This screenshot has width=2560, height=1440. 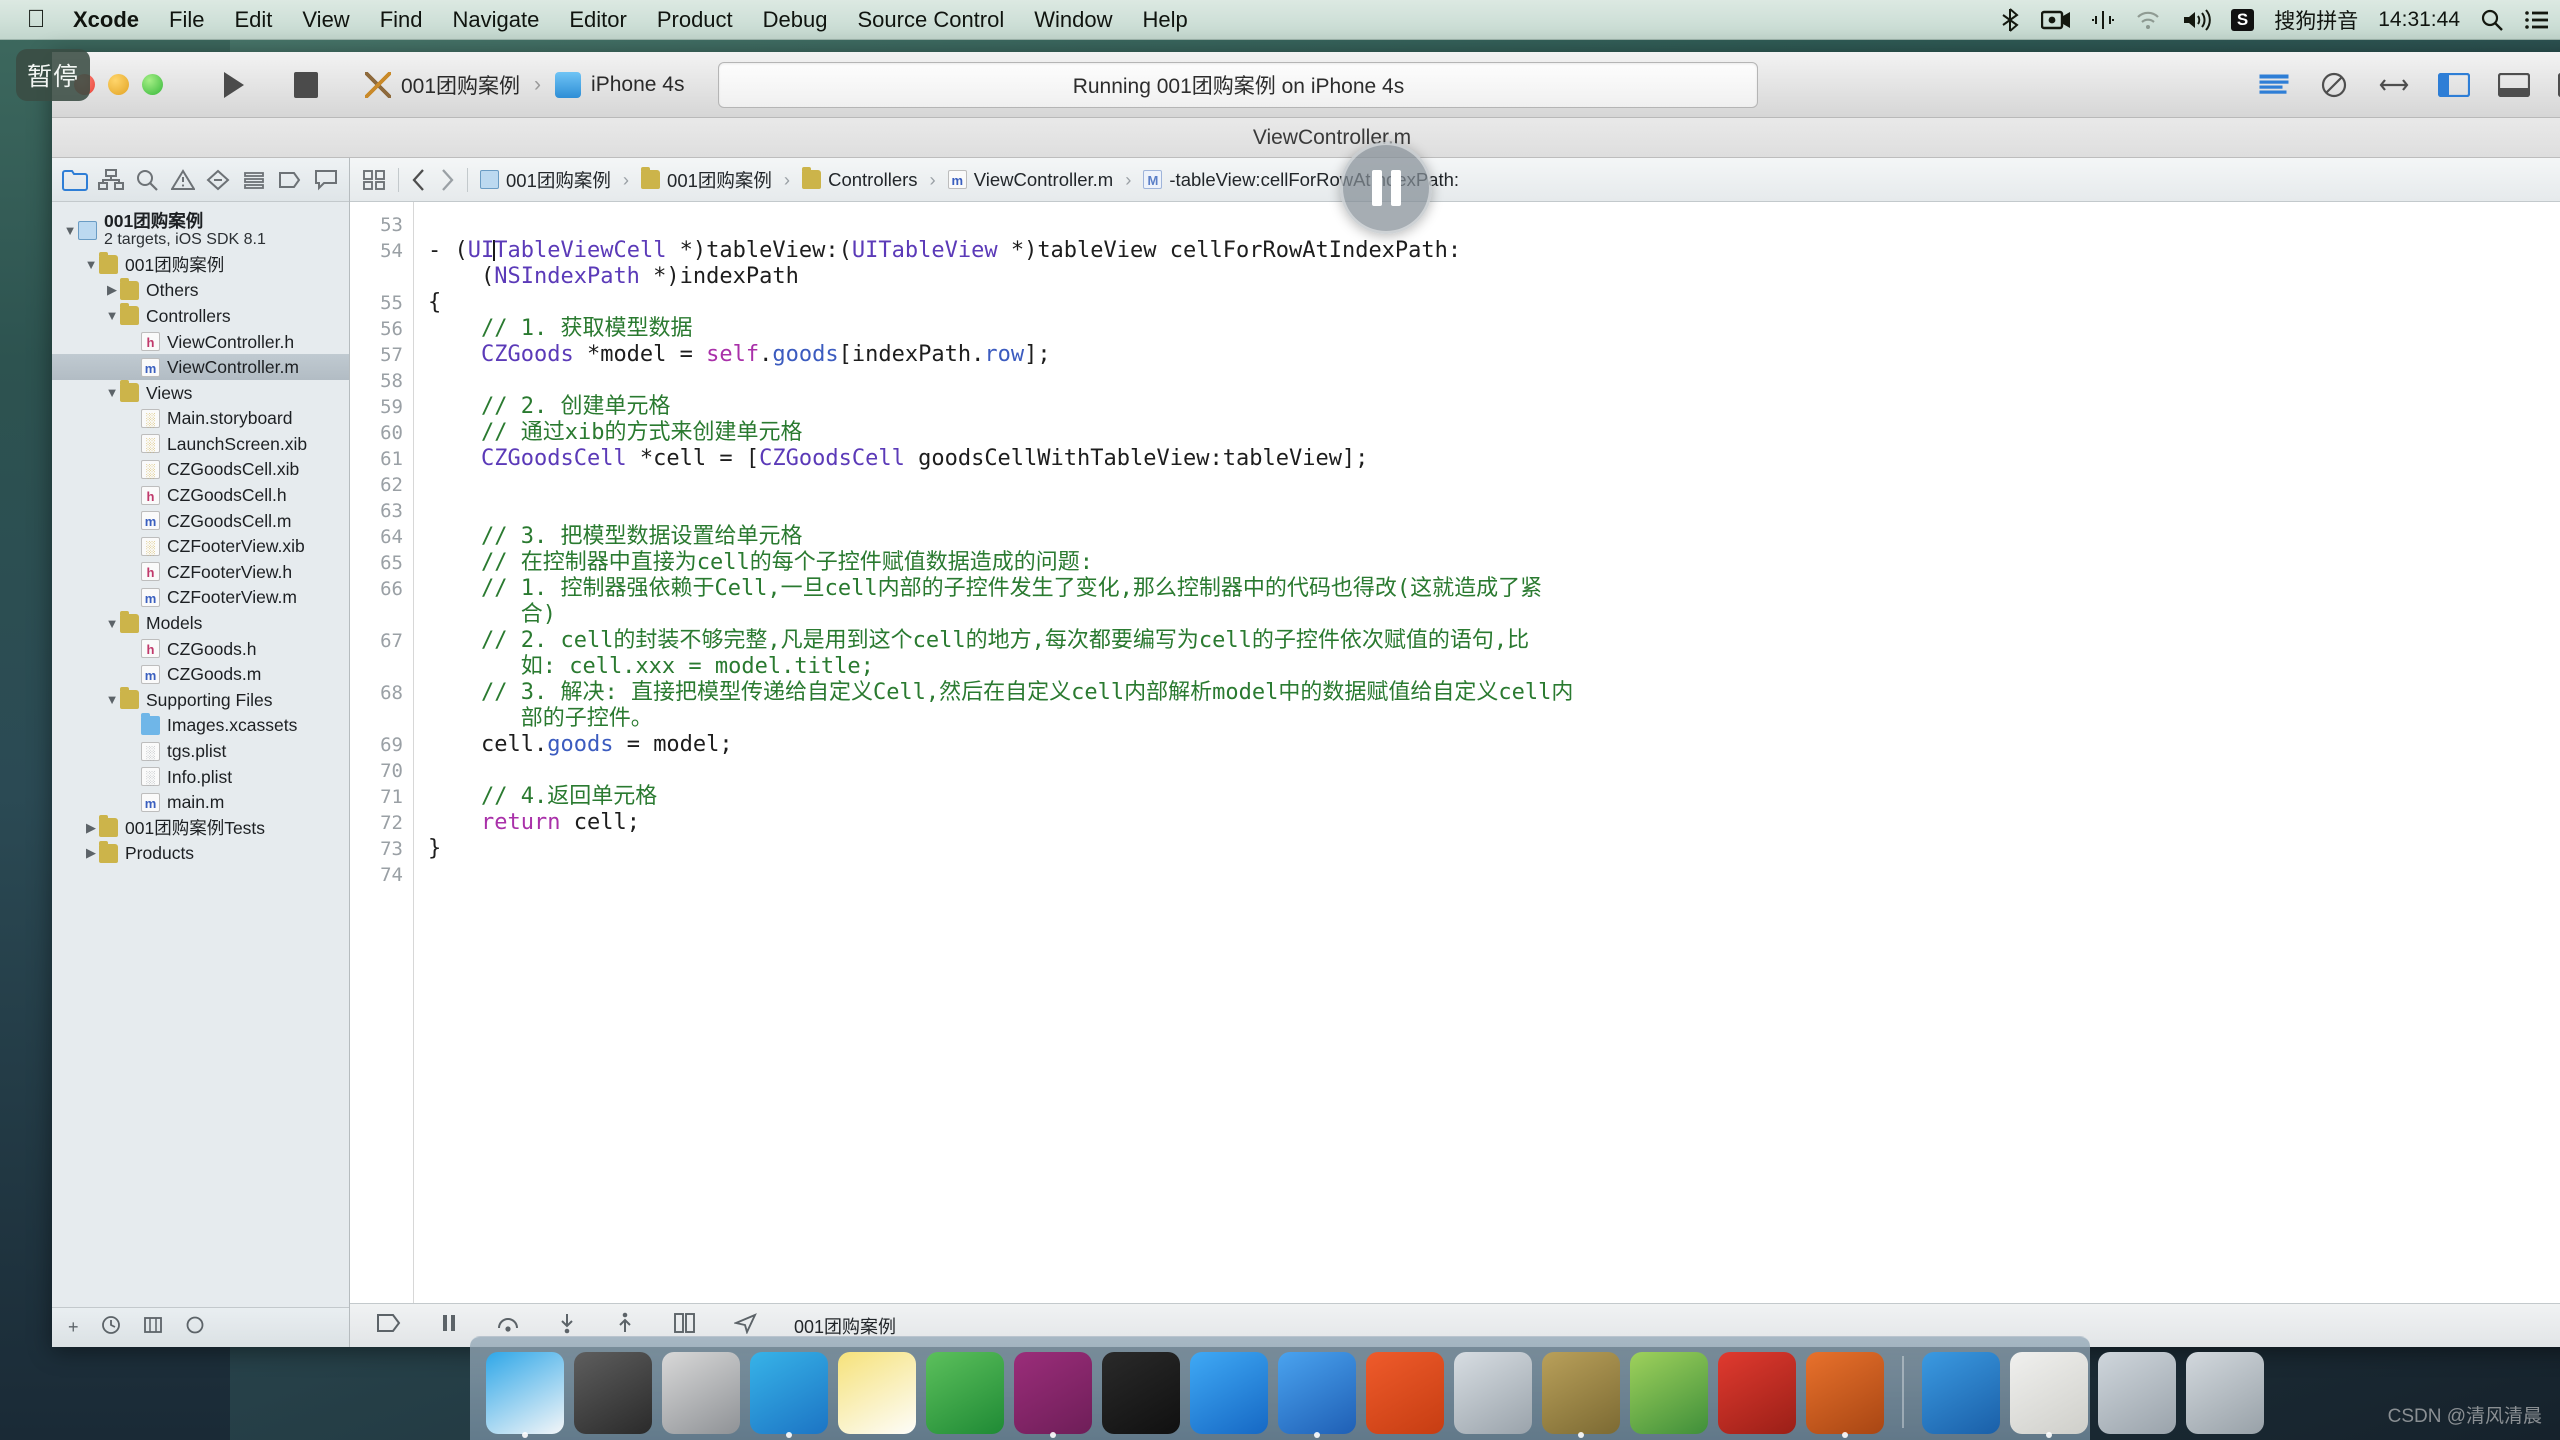 What do you see at coordinates (2492, 20) in the screenshot?
I see `spotlight-search-icon` at bounding box center [2492, 20].